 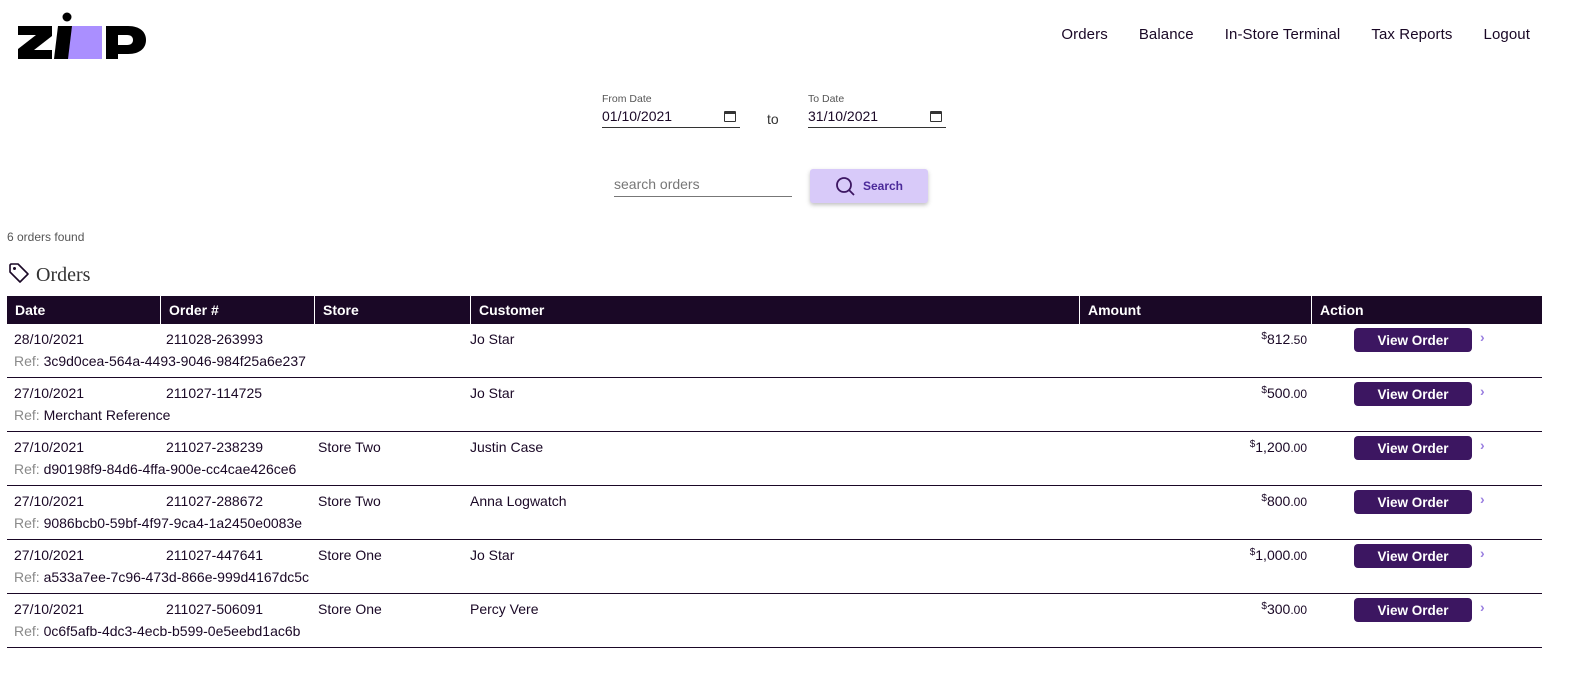 I want to click on header-amount: Amount, so click(x=1196, y=310).